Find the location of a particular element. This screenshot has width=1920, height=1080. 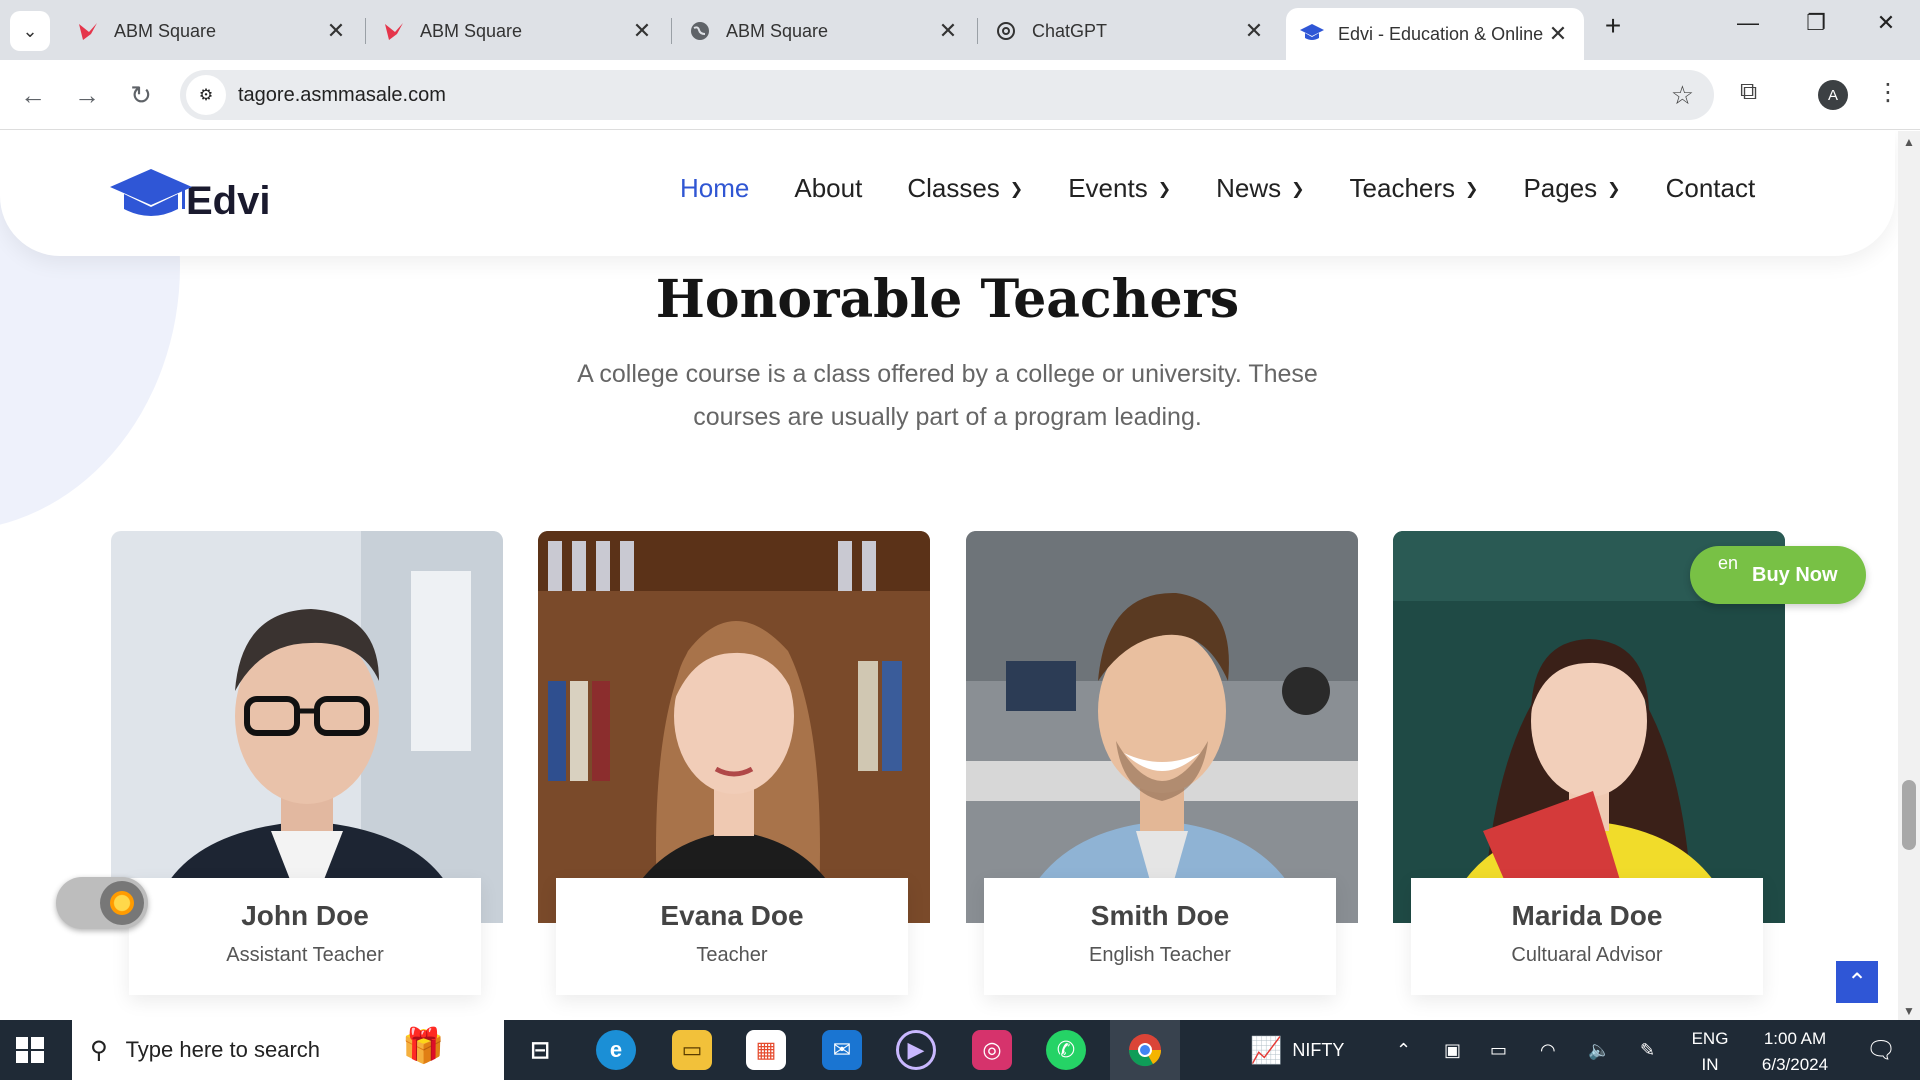

url-text: tagore.asmmasale.com is located at coordinates (342, 94).